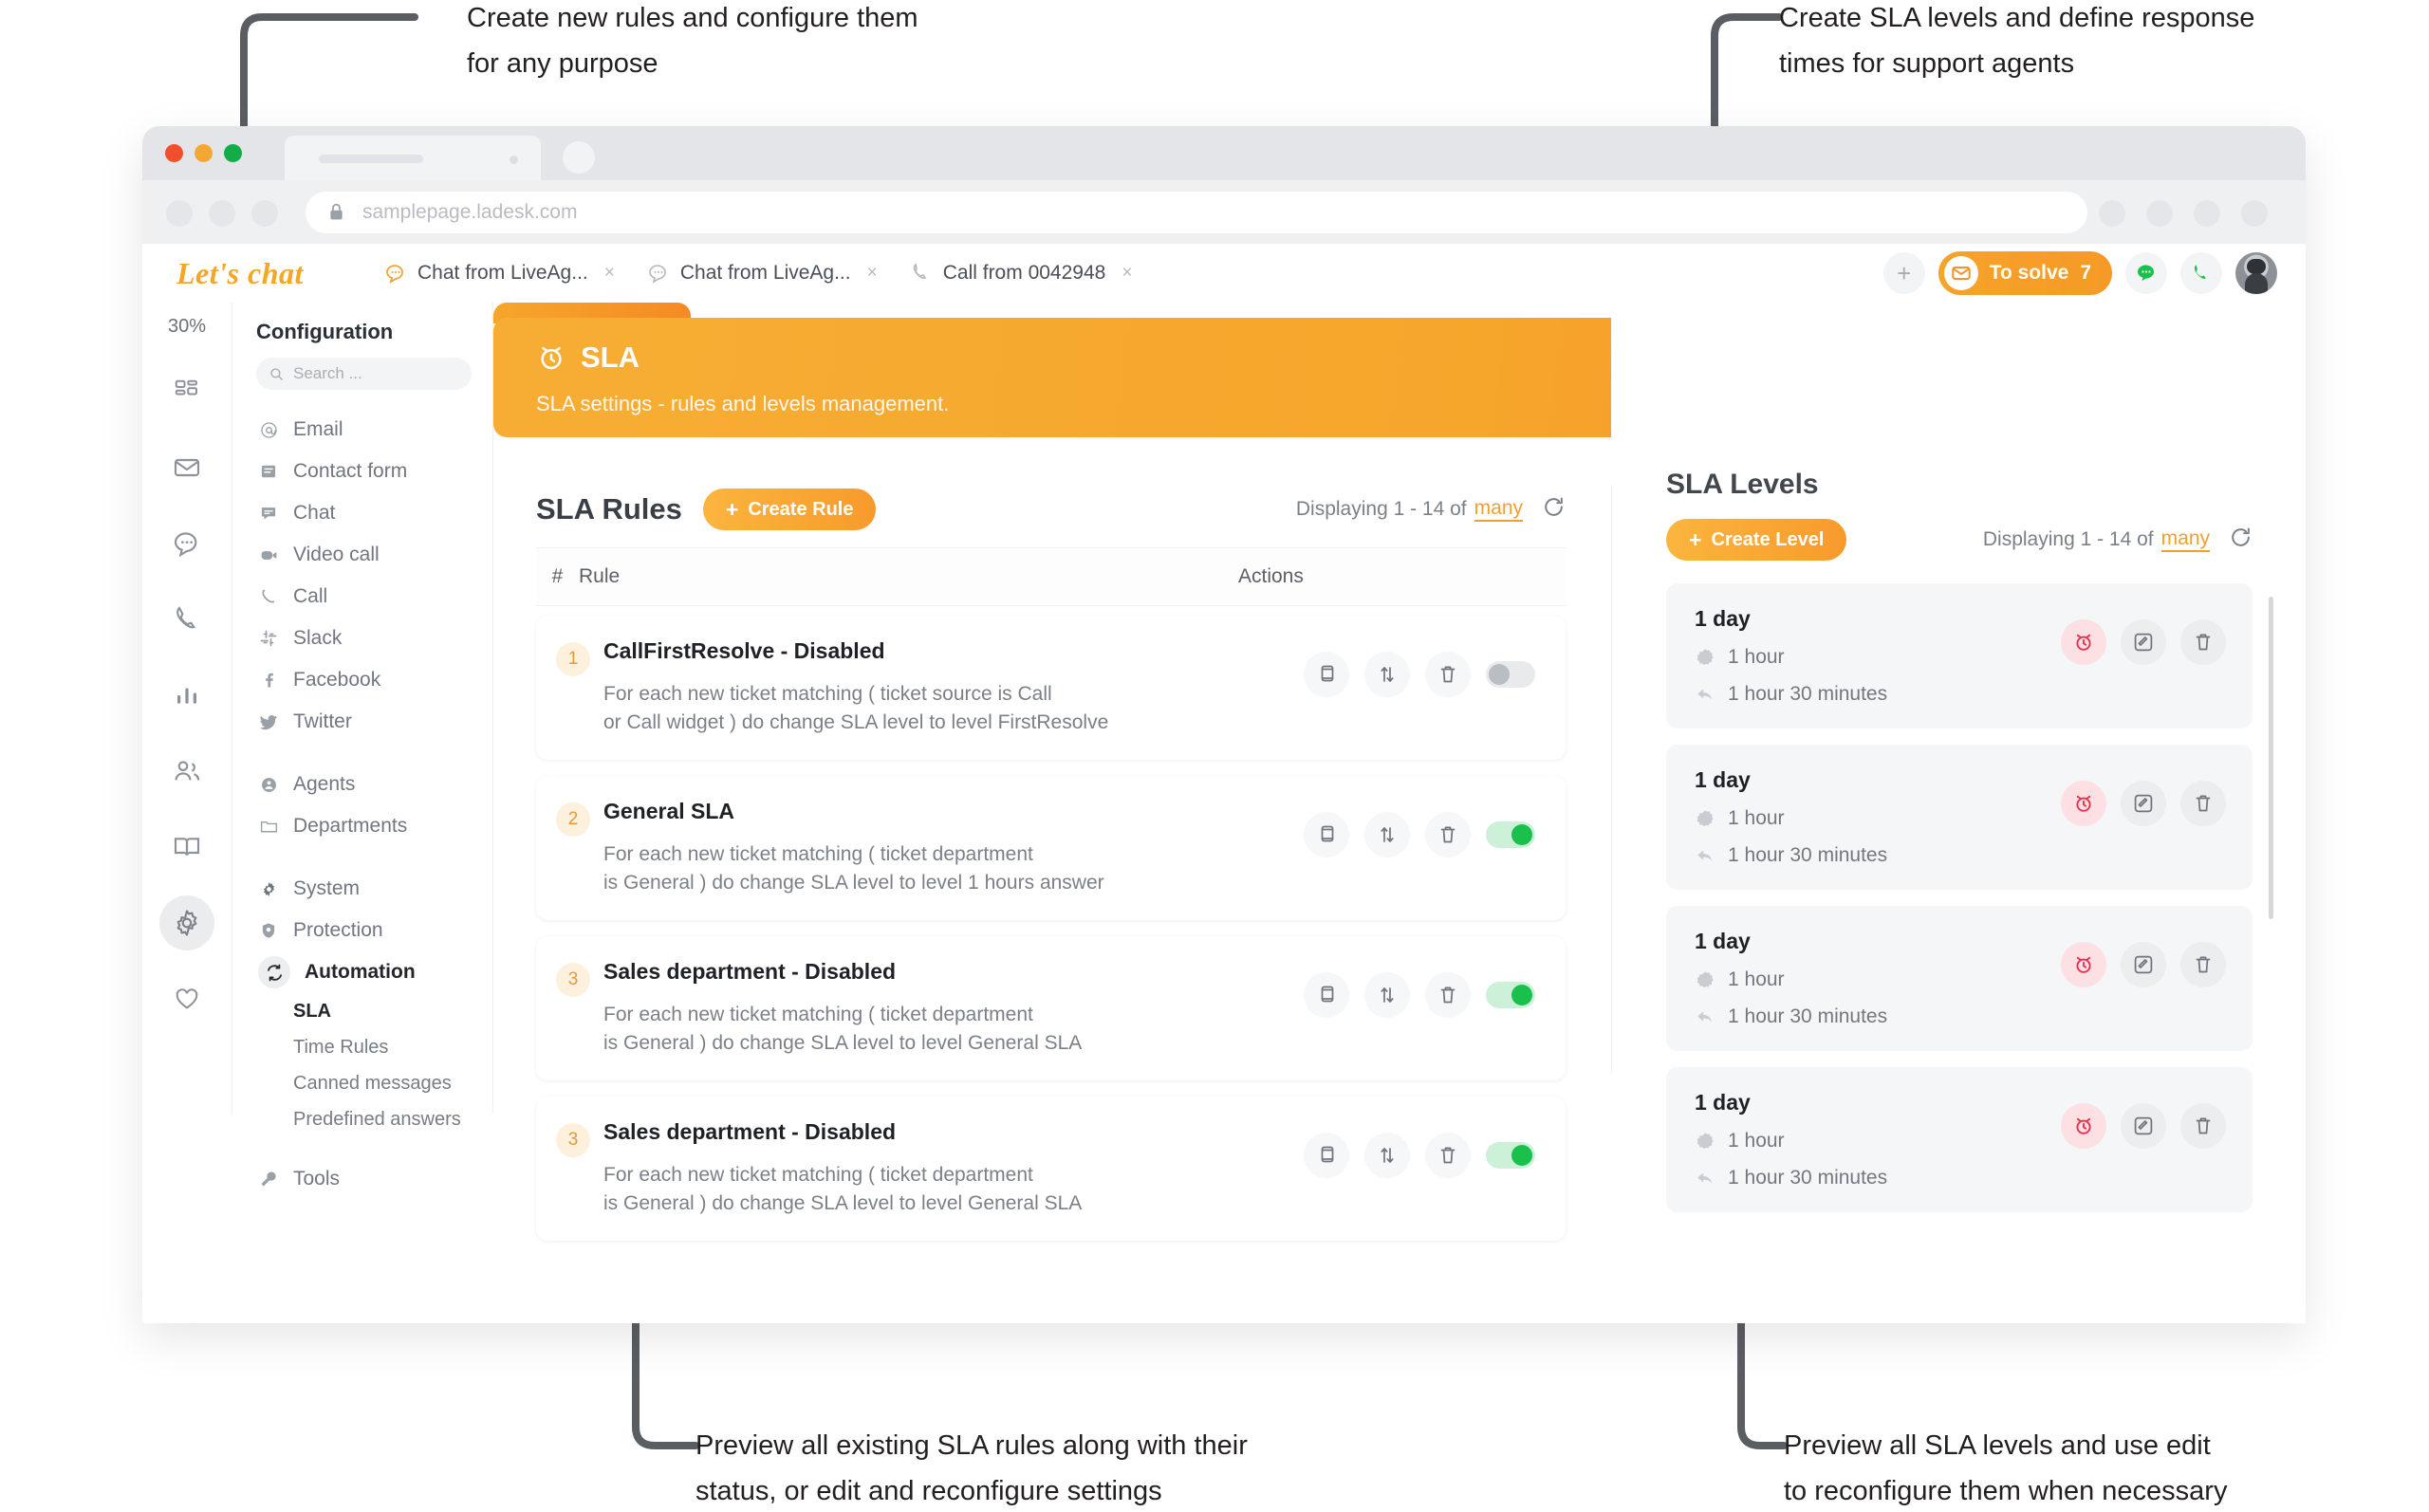 The height and width of the screenshot is (1512, 2429). What do you see at coordinates (362, 1011) in the screenshot?
I see `config-subitem-sla: SLA` at bounding box center [362, 1011].